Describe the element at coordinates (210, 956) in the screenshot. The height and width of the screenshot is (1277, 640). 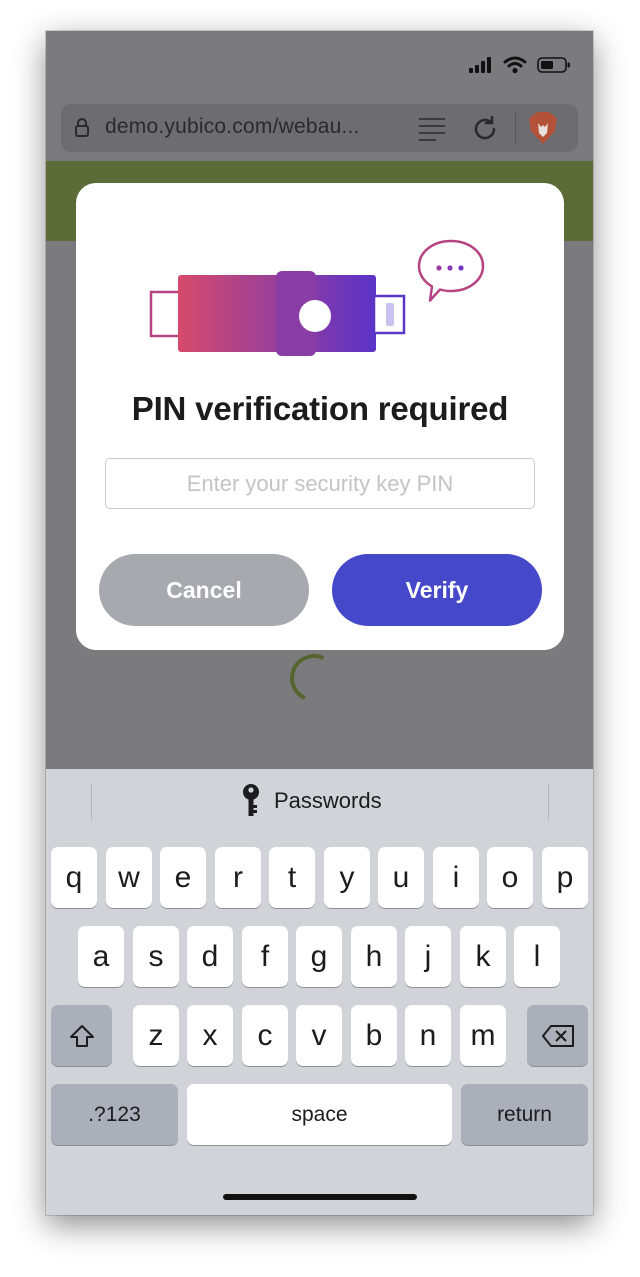
I see `key-d: d` at that location.